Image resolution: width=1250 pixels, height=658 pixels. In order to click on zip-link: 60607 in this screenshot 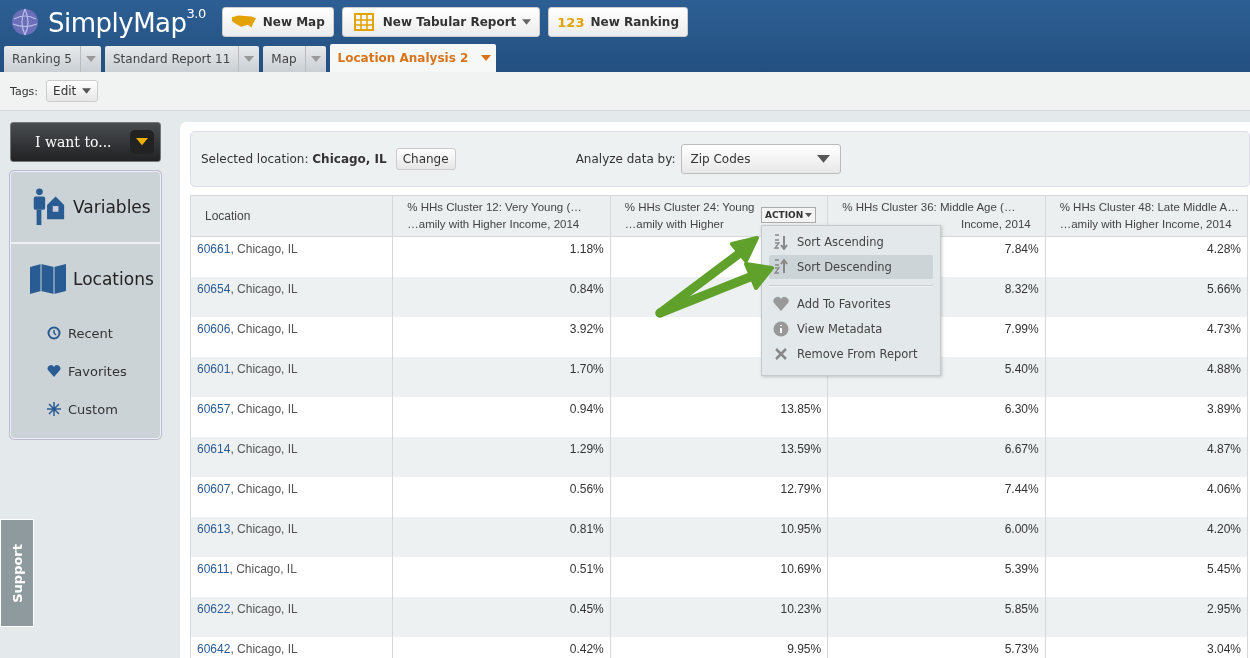, I will do `click(214, 488)`.